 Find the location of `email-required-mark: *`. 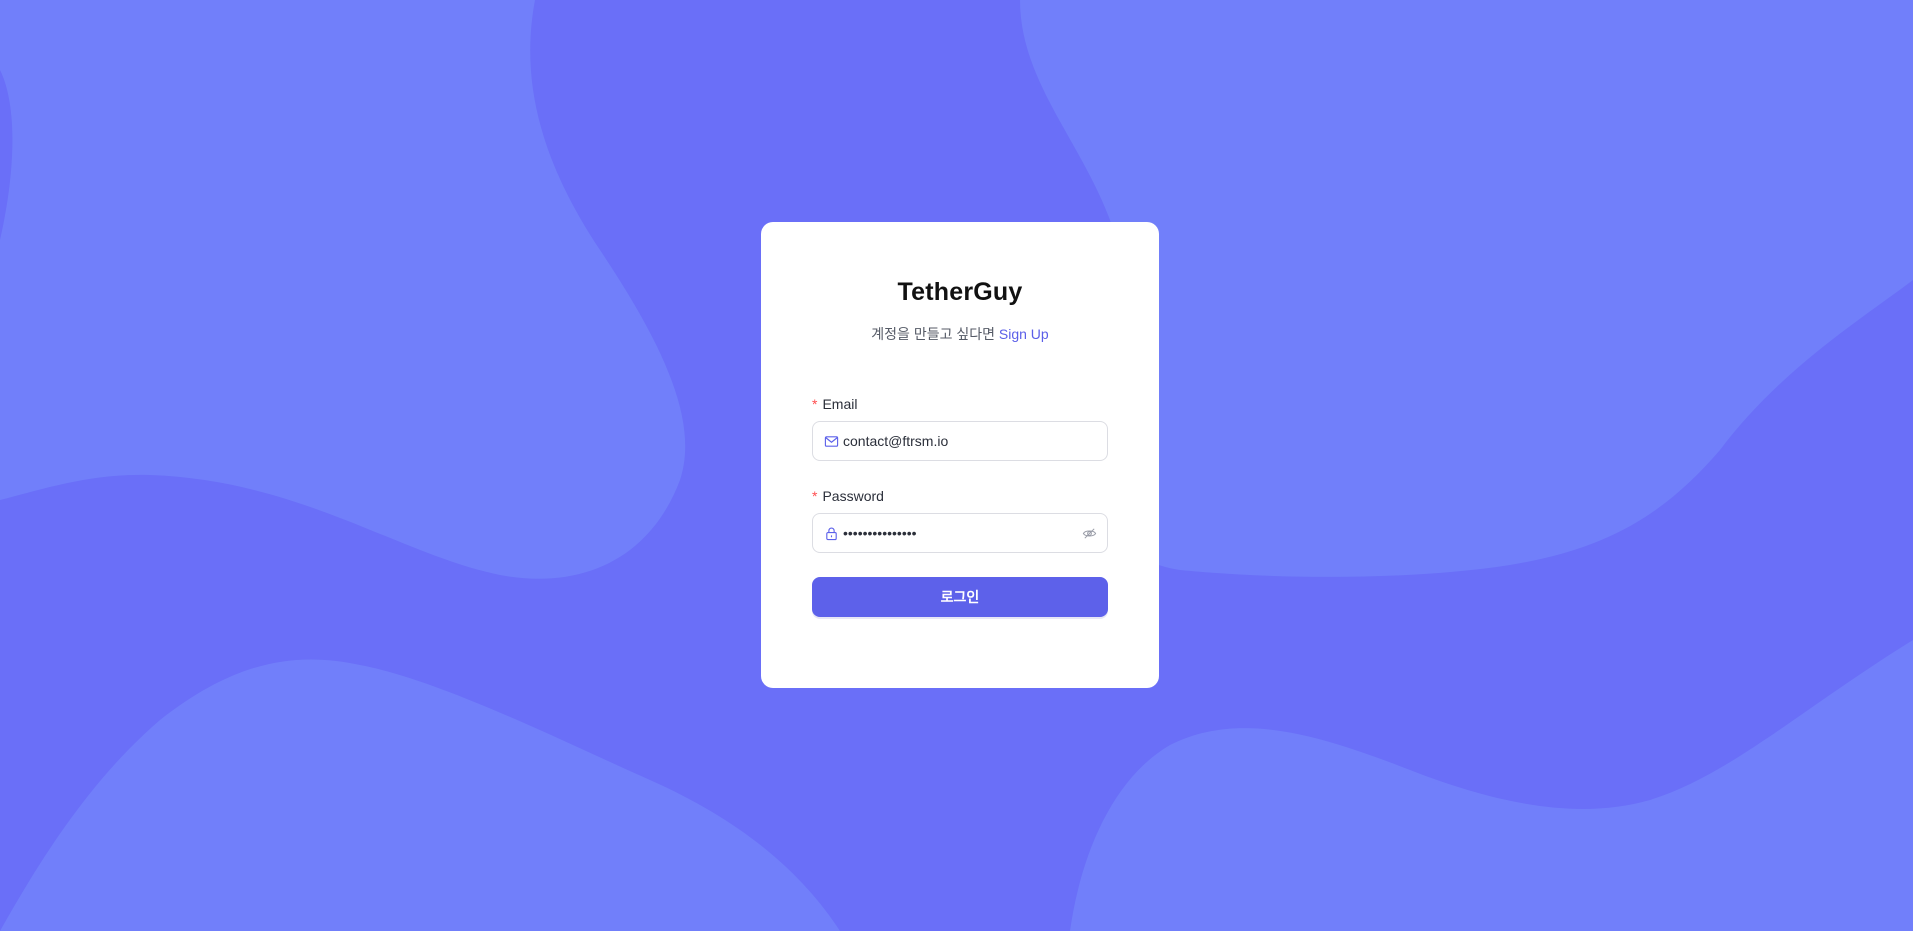

email-required-mark: * is located at coordinates (815, 404).